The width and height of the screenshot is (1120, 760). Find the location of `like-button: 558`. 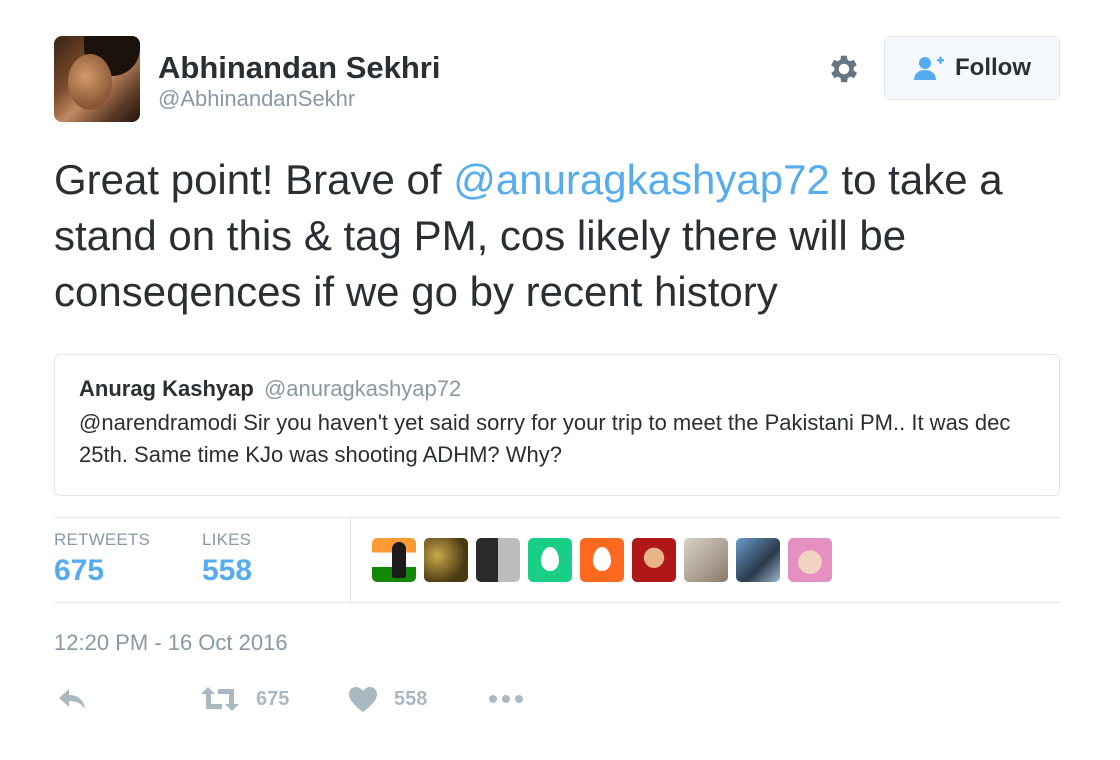

like-button: 558 is located at coordinates (387, 699).